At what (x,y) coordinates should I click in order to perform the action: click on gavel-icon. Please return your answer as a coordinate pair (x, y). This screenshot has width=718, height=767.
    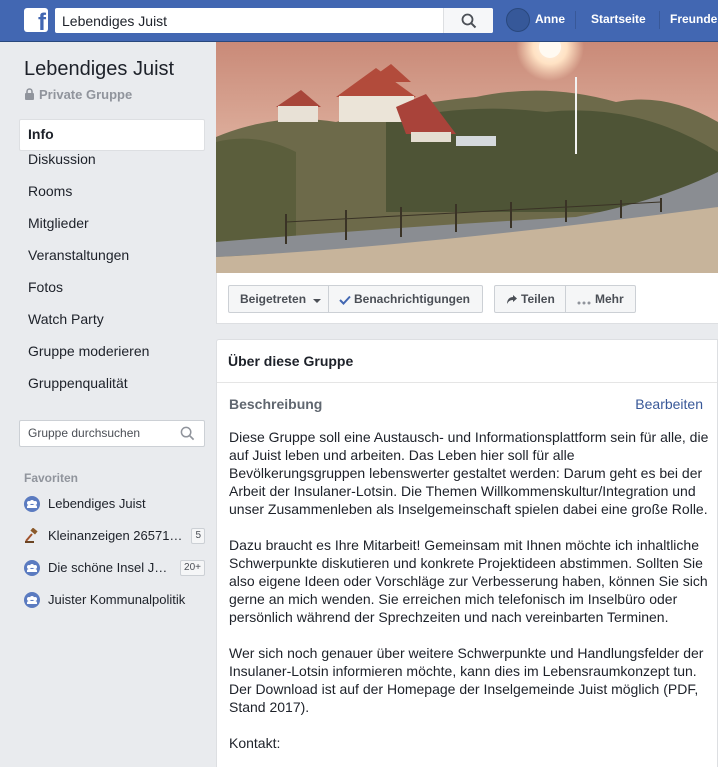
    Looking at the image, I should click on (31, 535).